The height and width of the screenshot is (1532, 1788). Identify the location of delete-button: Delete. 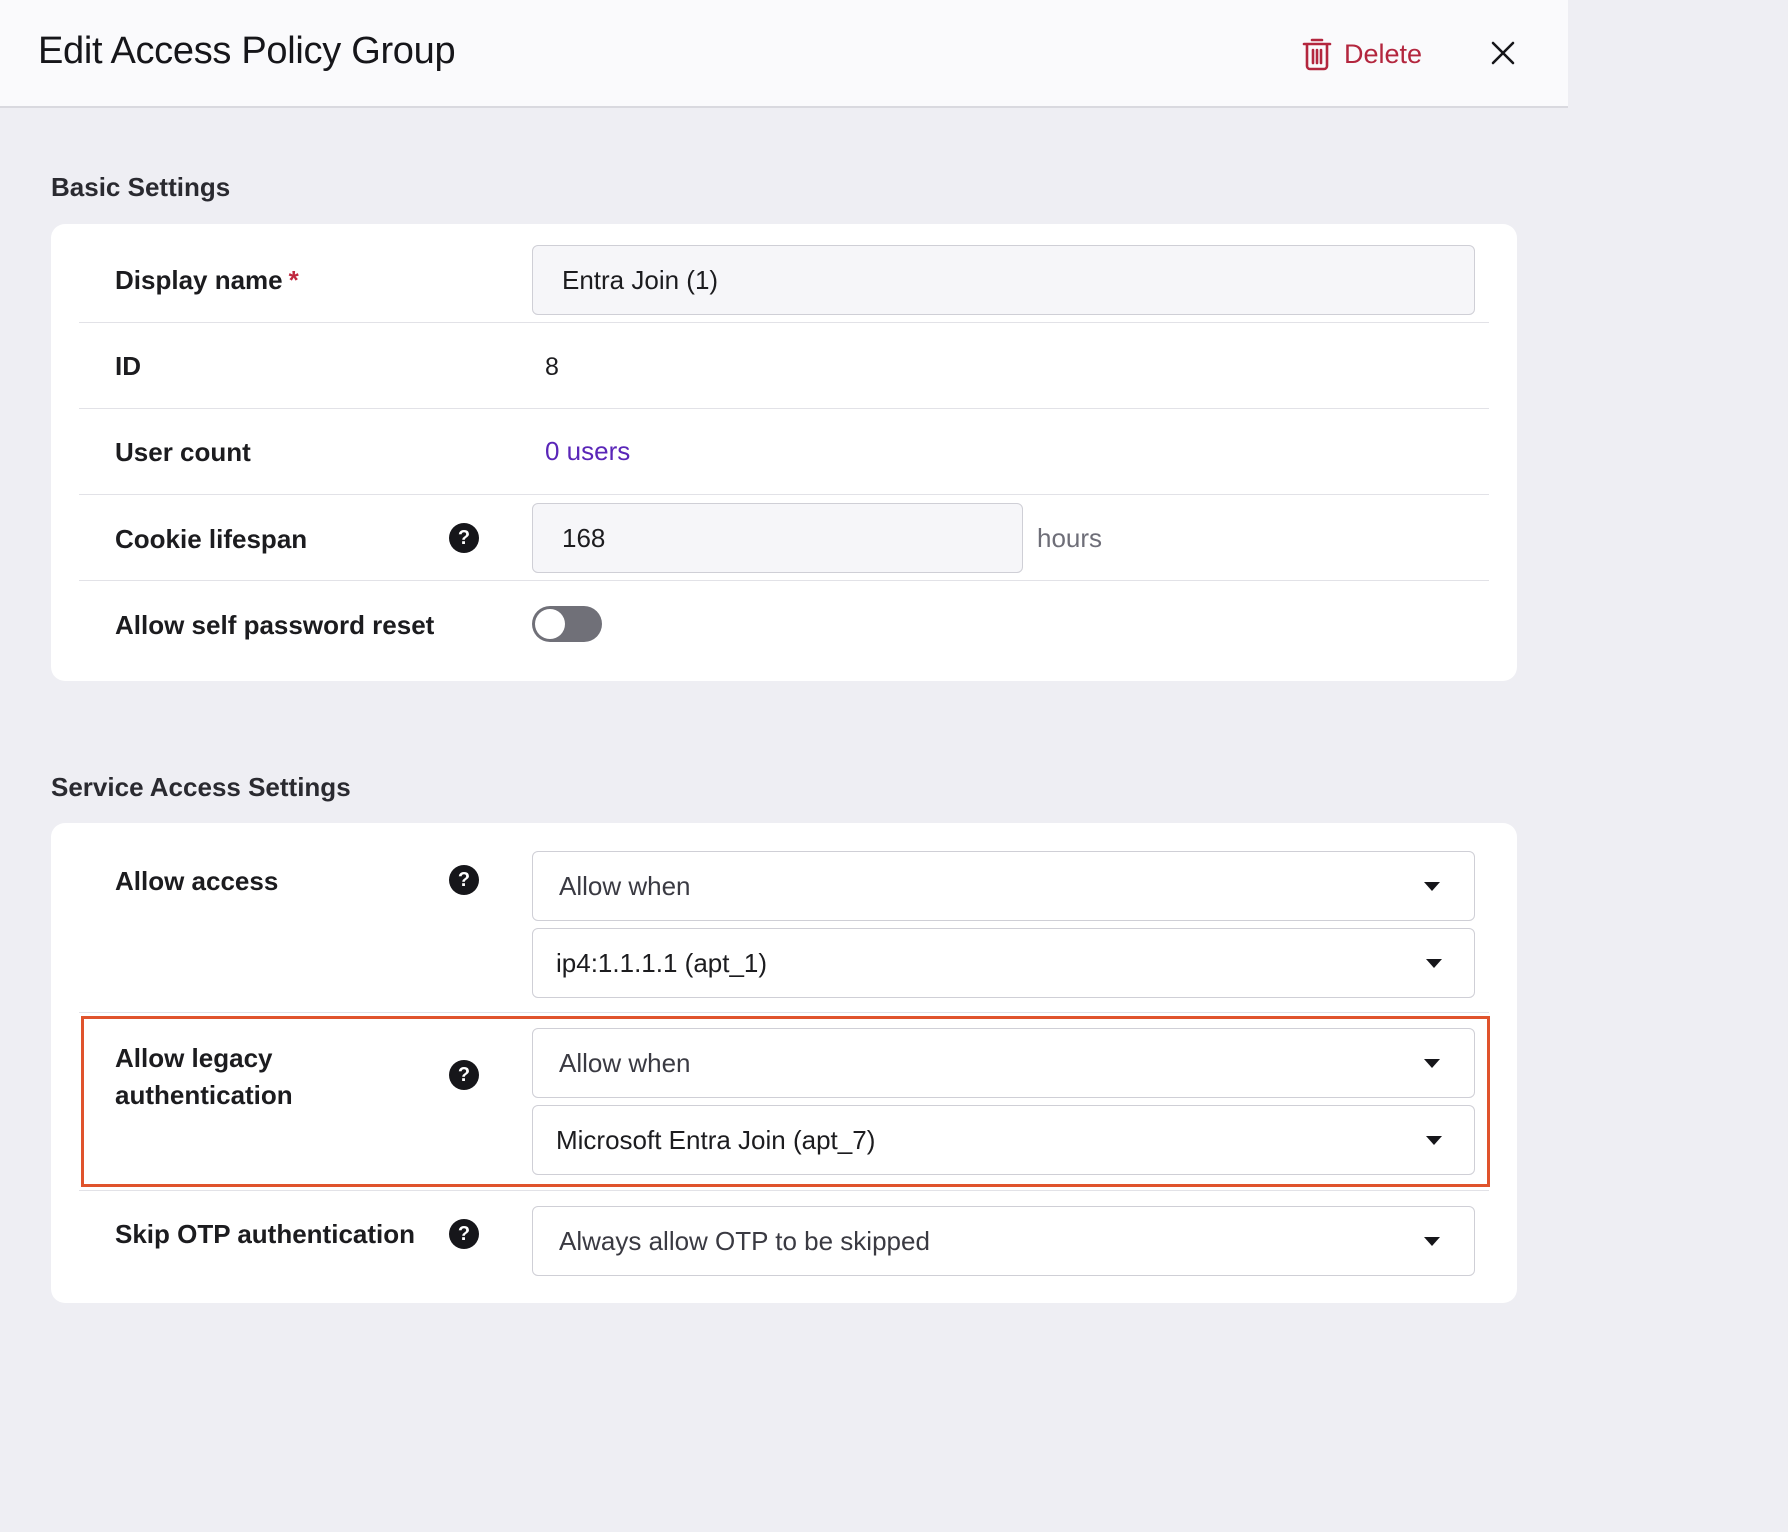
(1362, 54).